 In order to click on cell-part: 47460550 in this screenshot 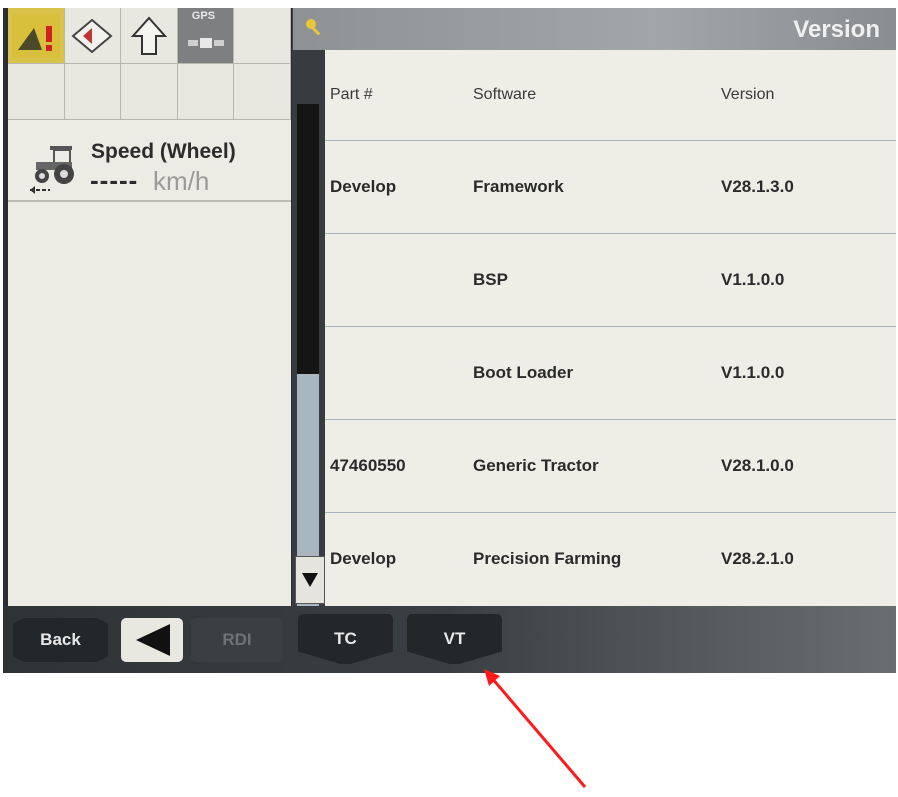, I will do `click(368, 465)`.